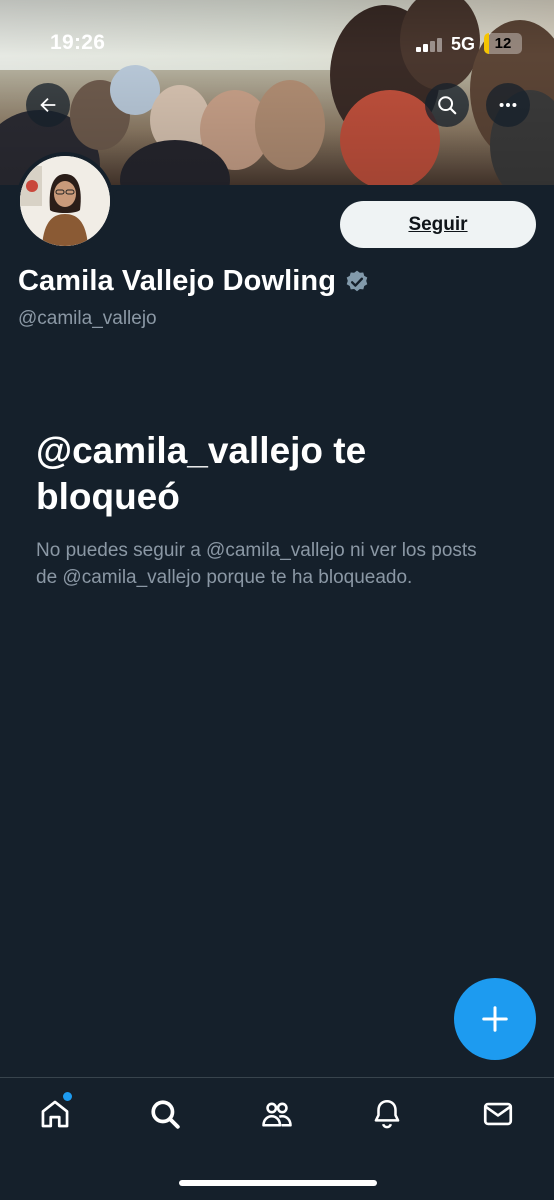  I want to click on nav-home, so click(55, 1114).